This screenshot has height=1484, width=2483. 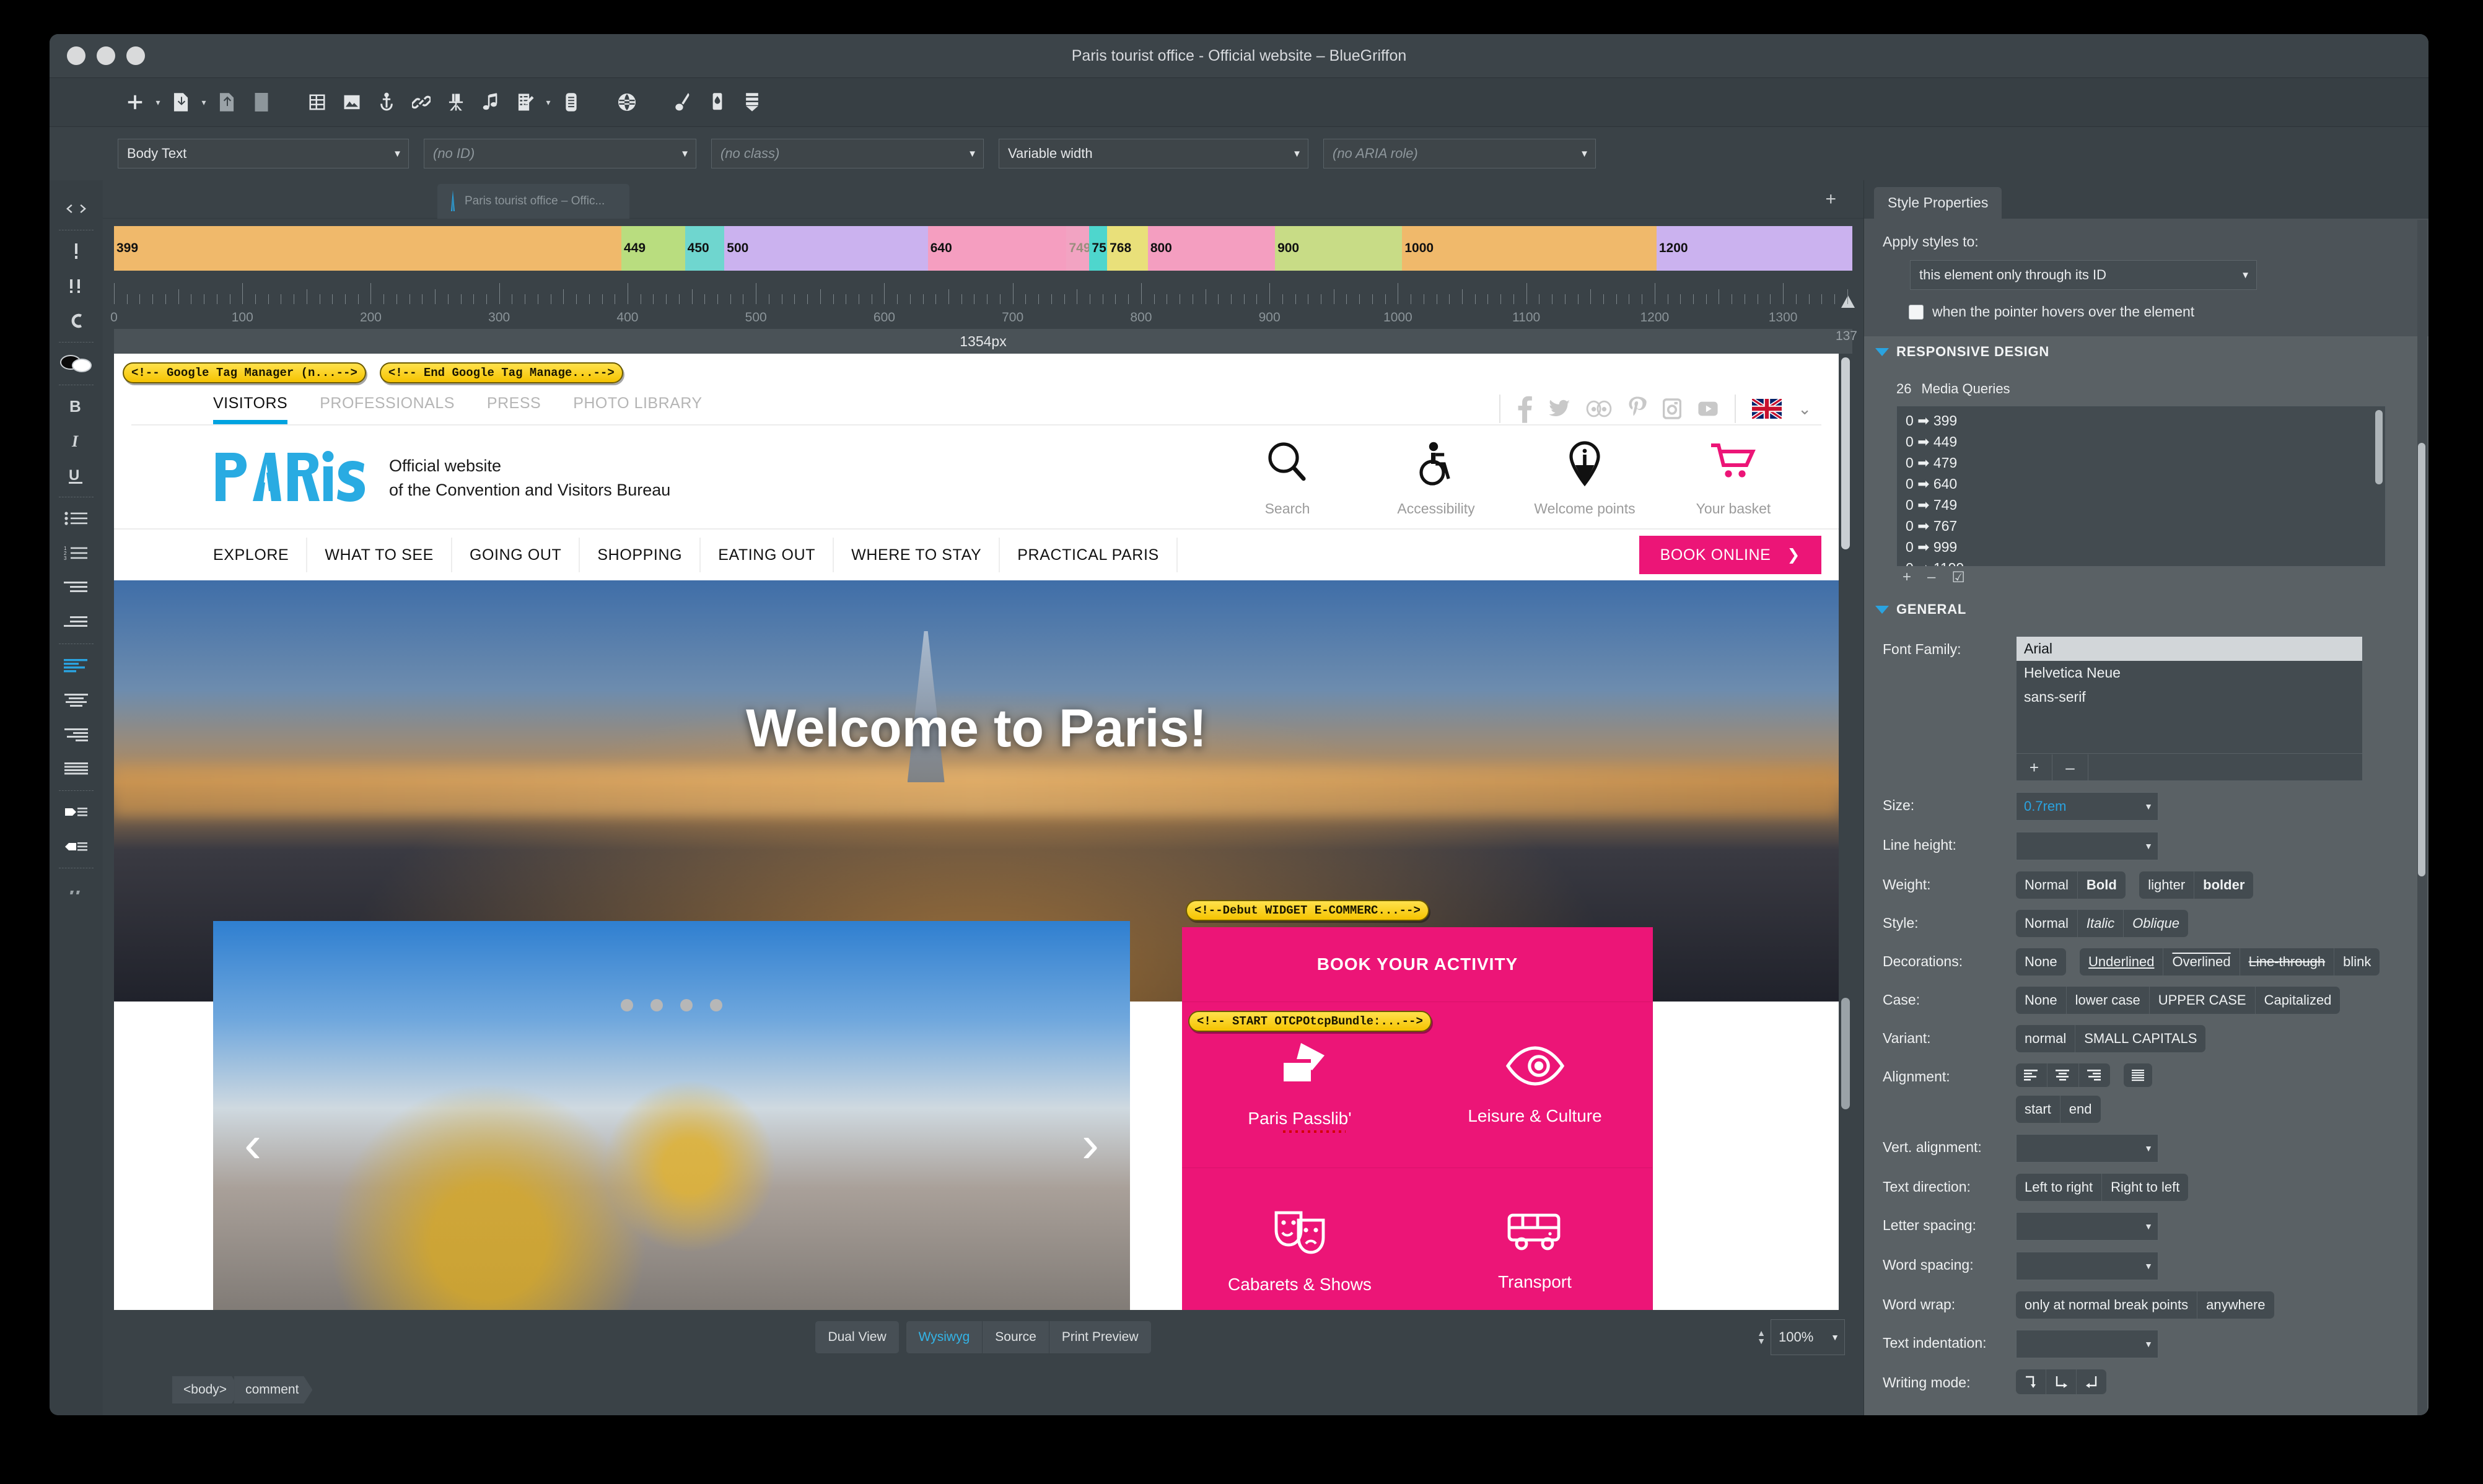 I want to click on html-comment-badge: <!--Debut WIDGET E-COMMERC...-->, so click(x=1307, y=910).